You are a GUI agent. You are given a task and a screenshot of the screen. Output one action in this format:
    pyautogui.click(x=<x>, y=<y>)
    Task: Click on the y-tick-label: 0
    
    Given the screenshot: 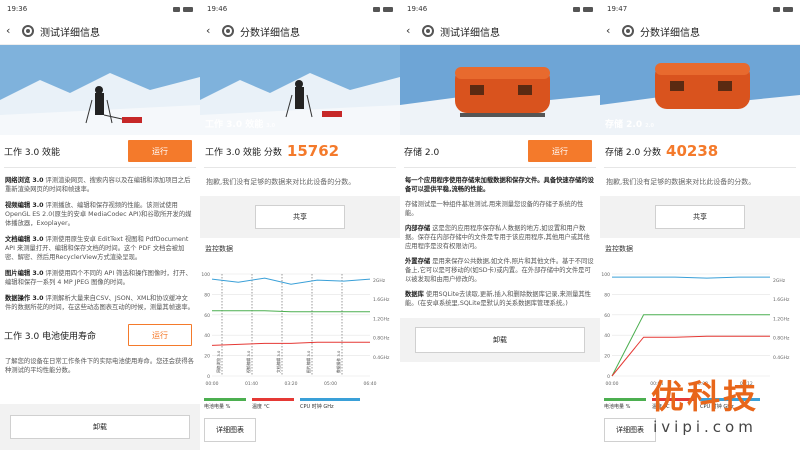 What is the action you would take?
    pyautogui.click(x=608, y=377)
    